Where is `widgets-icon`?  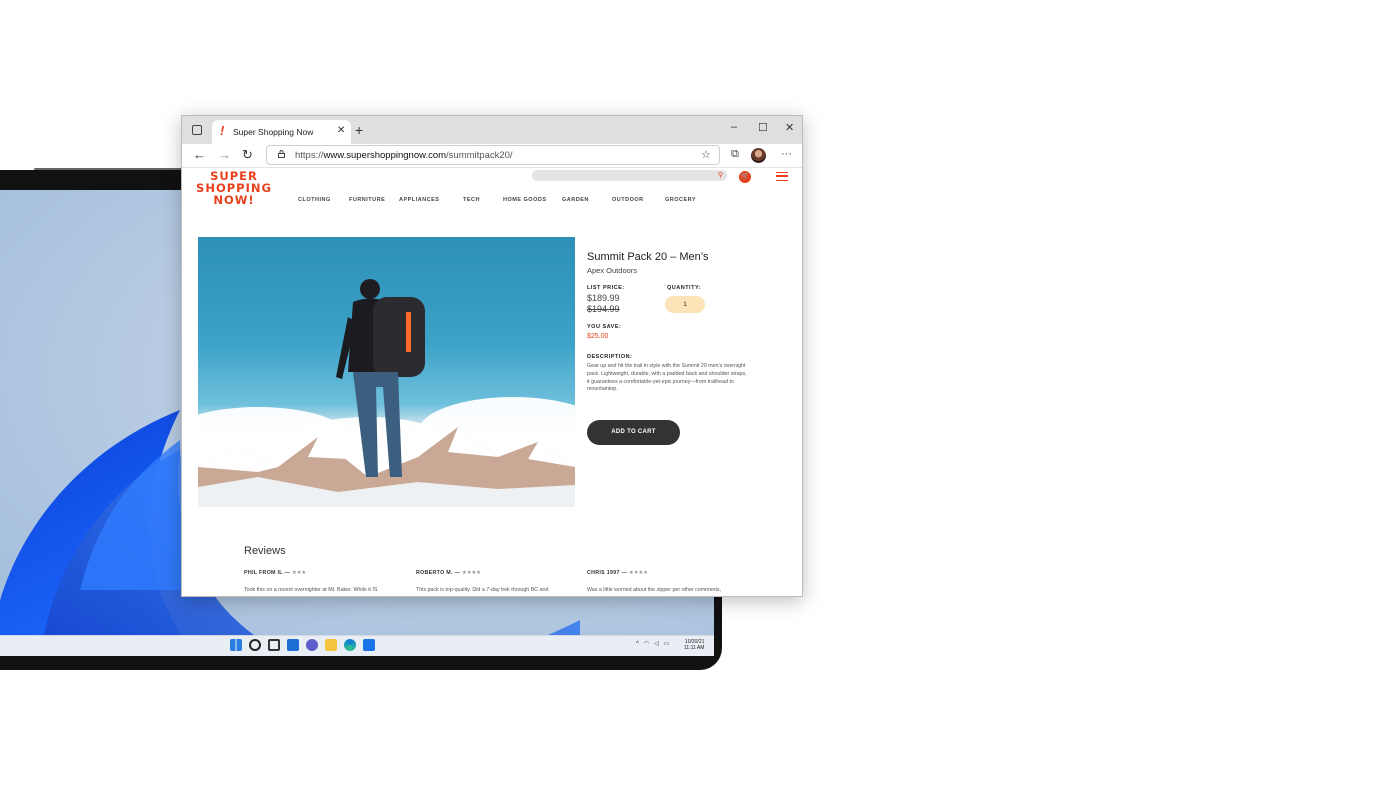
widgets-icon is located at coordinates (293, 645).